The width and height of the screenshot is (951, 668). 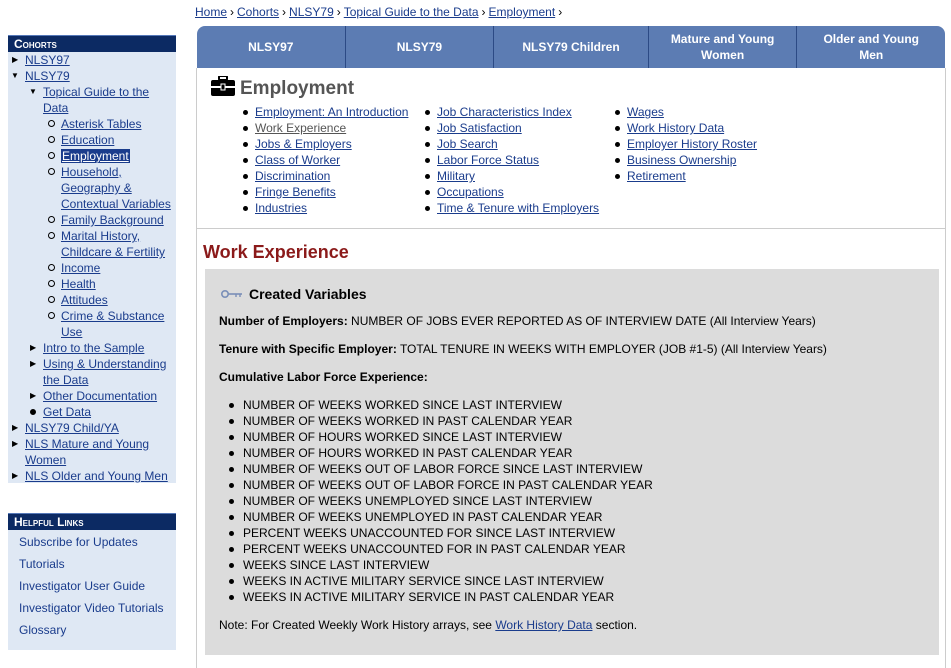 I want to click on helpful-link-tutorials: Tutorials, so click(x=92, y=564).